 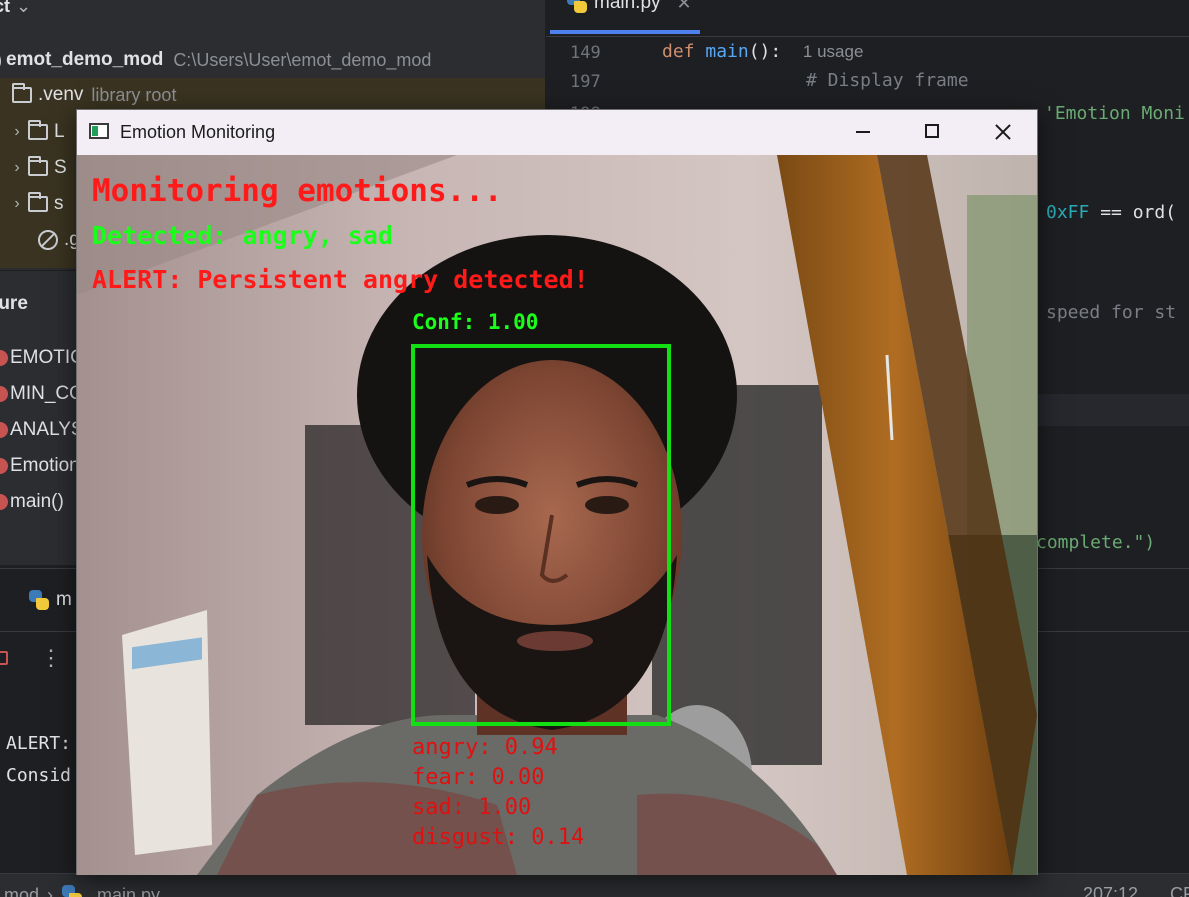 I want to click on structure-title: ture, so click(x=14, y=303).